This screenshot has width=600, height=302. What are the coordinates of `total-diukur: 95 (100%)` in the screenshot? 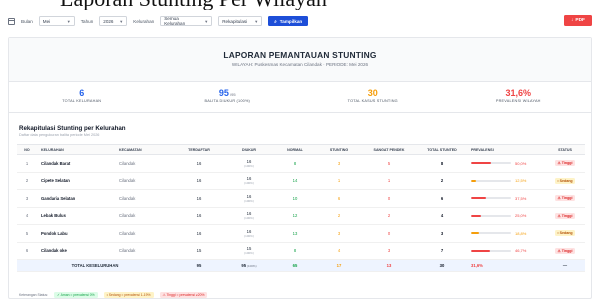 It's located at (249, 265).